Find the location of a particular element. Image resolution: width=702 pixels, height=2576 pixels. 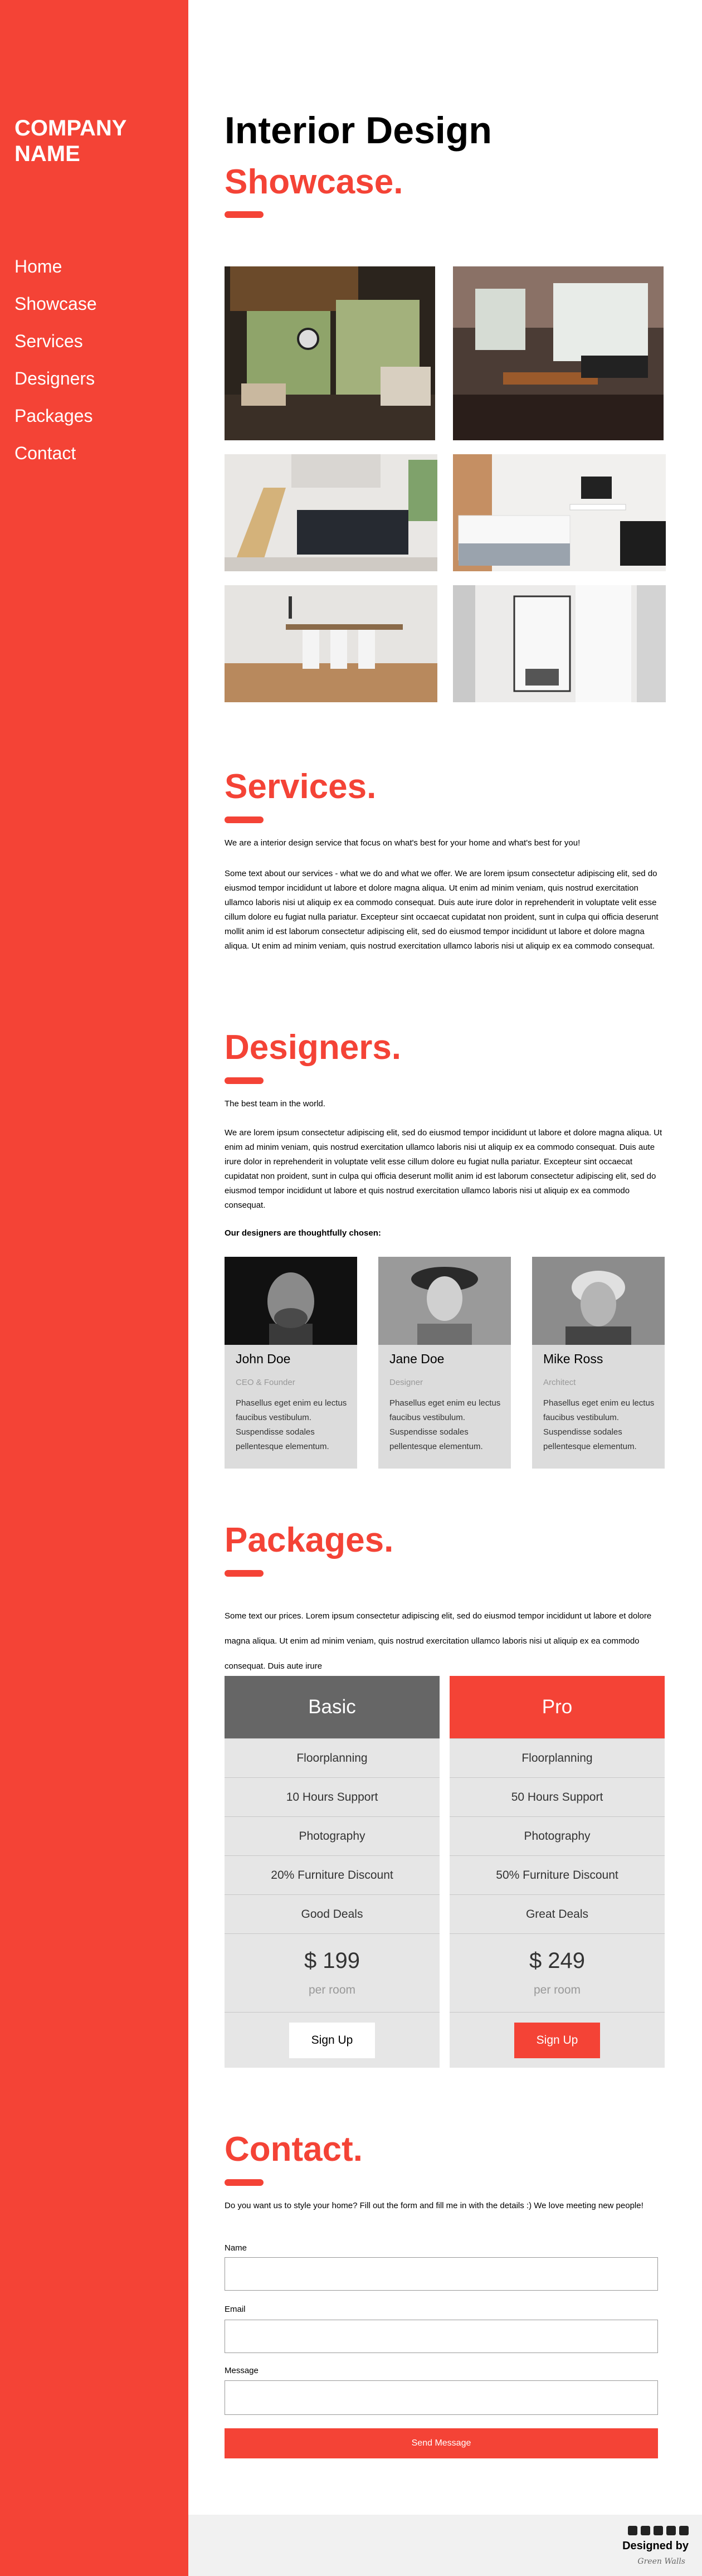

basic-signup-button: Sign Up is located at coordinates (332, 2040).